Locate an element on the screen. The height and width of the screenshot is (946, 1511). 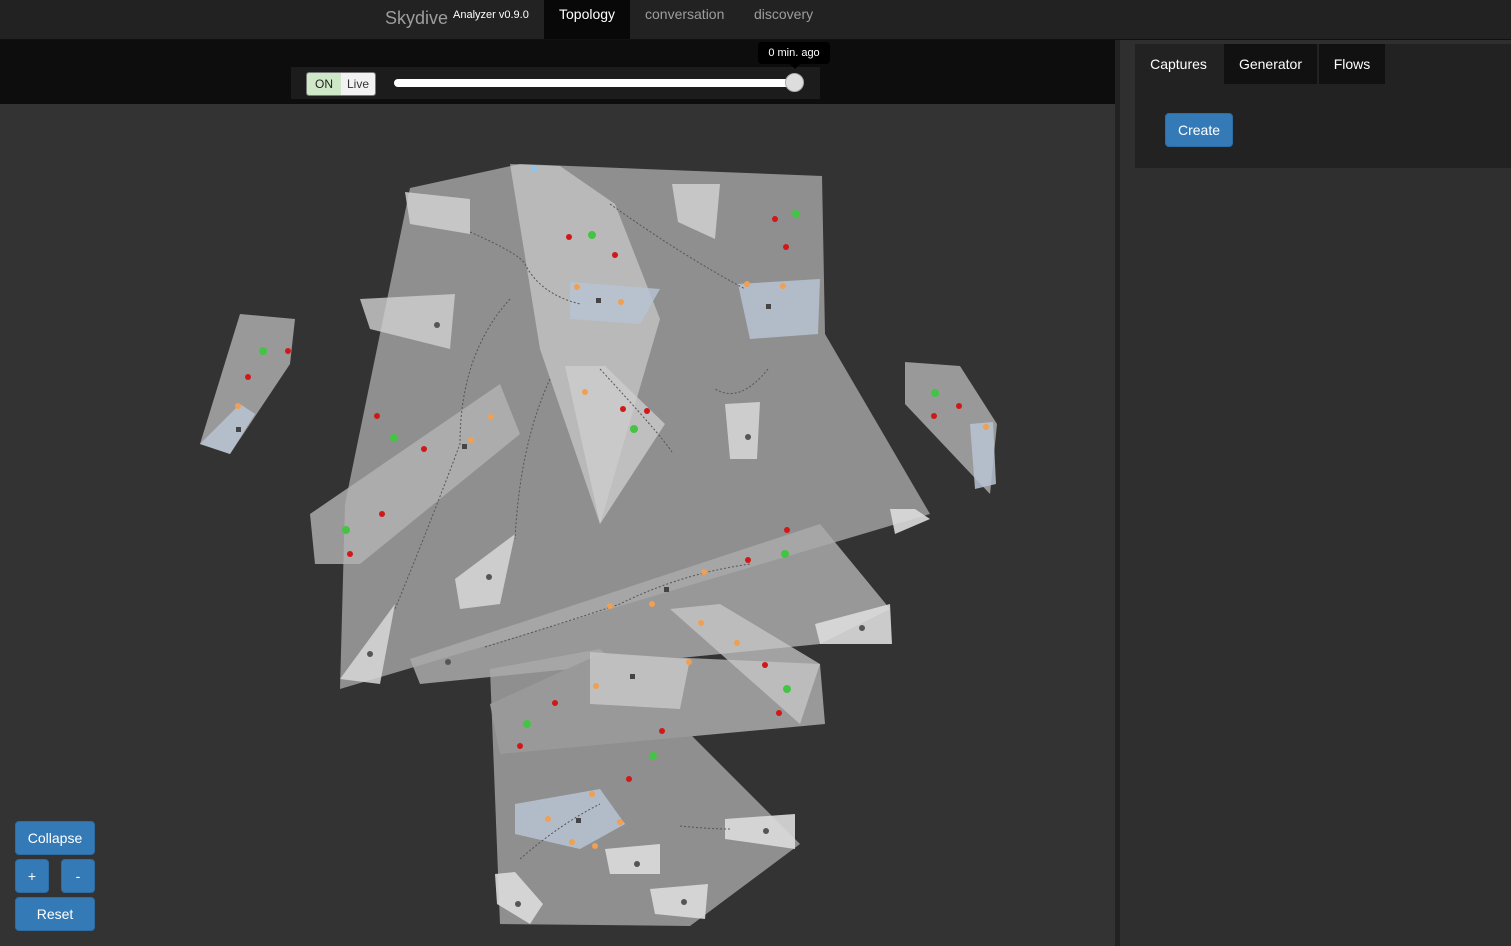
reset-button: Reset is located at coordinates (55, 914).